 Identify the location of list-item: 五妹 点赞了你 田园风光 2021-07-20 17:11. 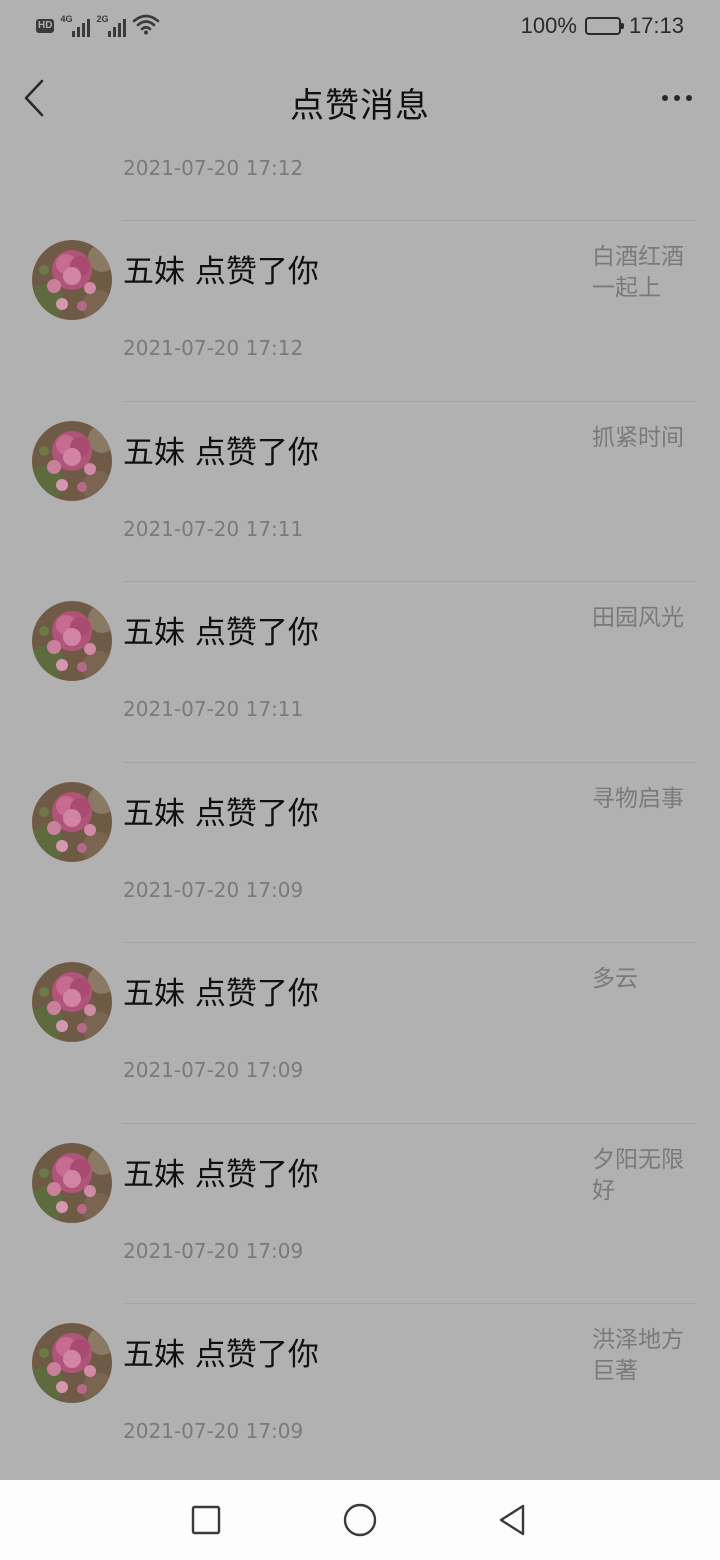
(360, 671).